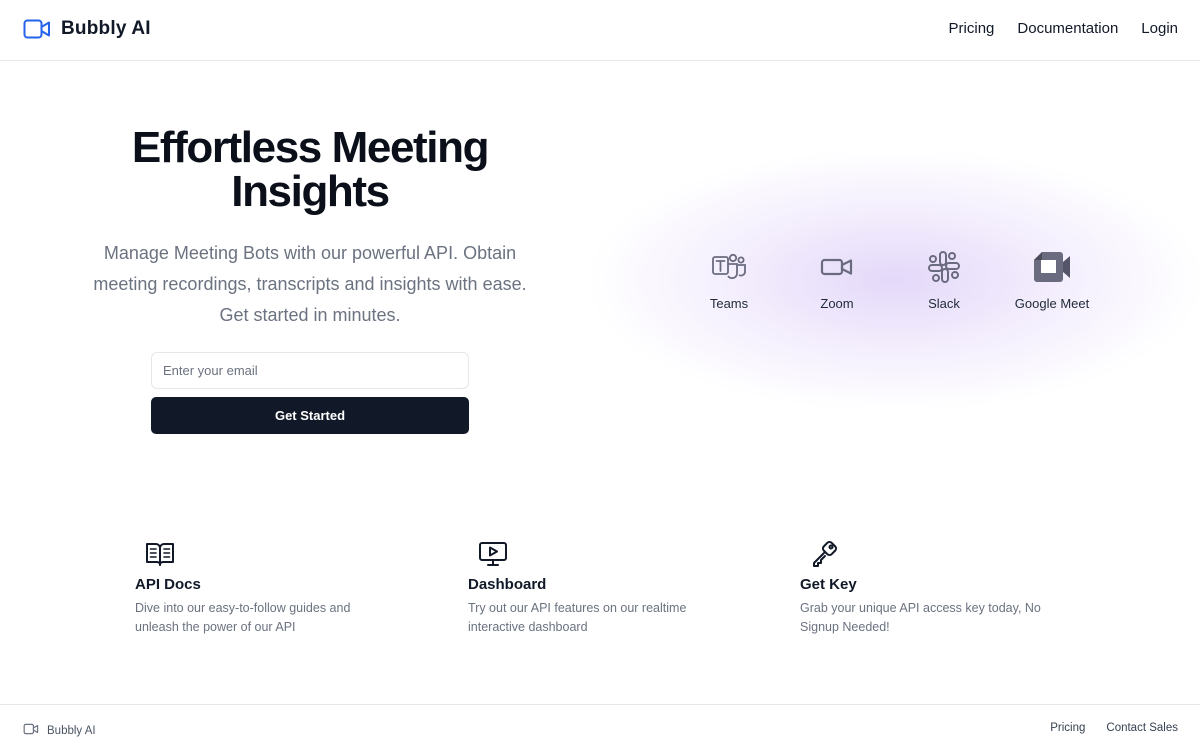 This screenshot has width=1200, height=750. I want to click on site-header: Bubbly AI Pricing Documentation Login, so click(600, 30).